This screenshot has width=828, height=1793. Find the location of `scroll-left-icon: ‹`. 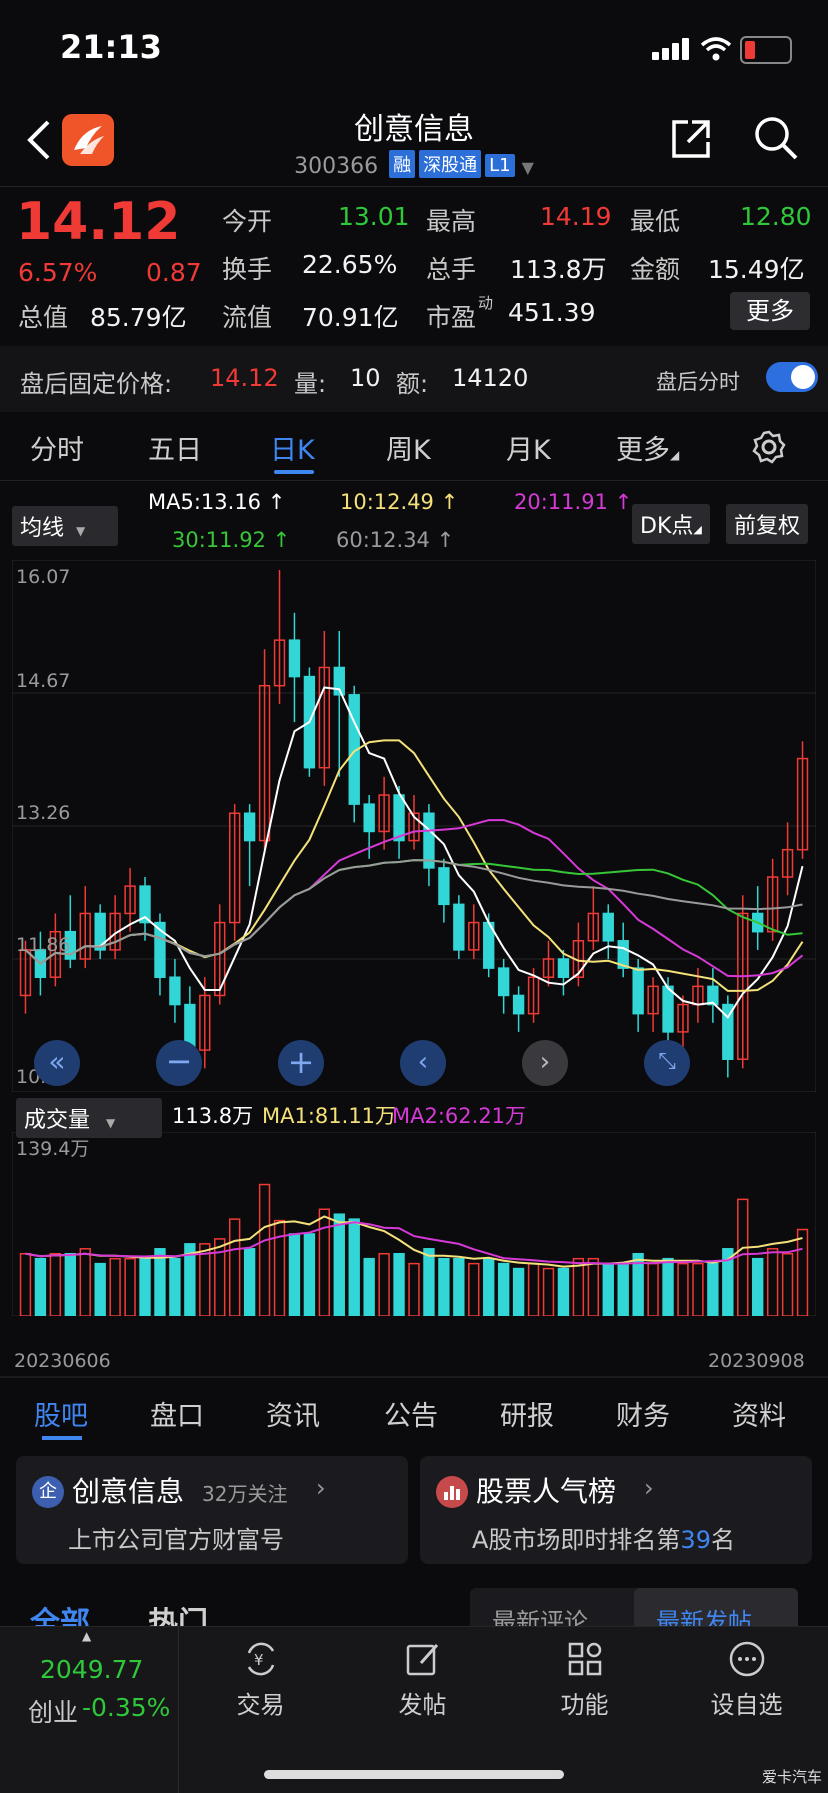

scroll-left-icon: ‹ is located at coordinates (423, 1063).